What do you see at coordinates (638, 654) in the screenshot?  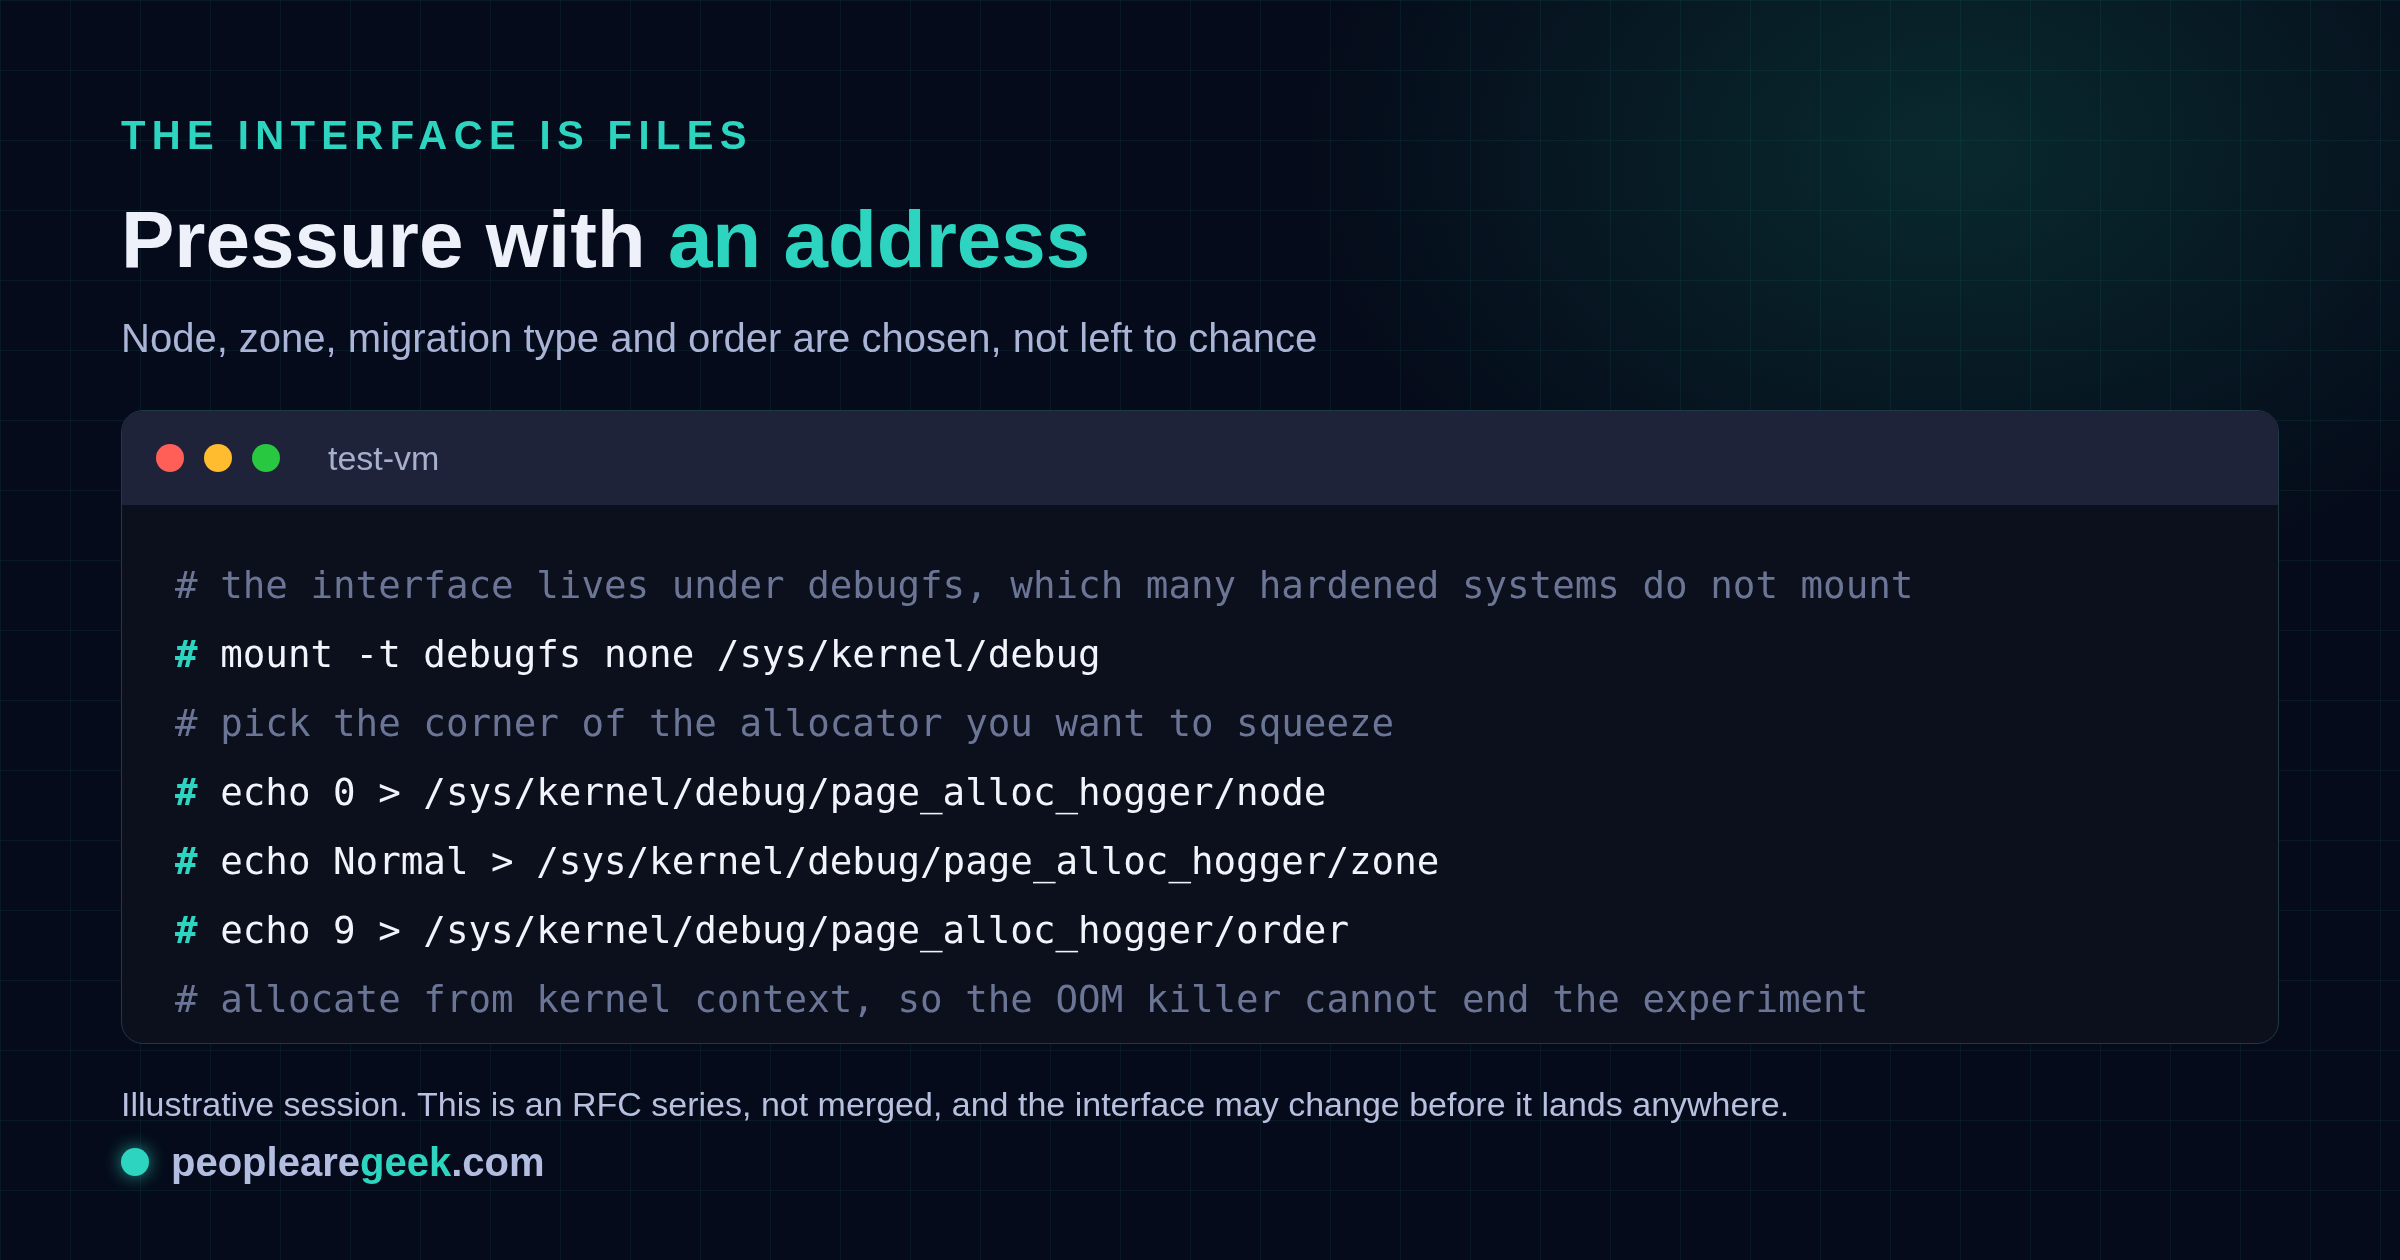 I see `shell-command: # mount -t debugfs none /sys/kernel/debug` at bounding box center [638, 654].